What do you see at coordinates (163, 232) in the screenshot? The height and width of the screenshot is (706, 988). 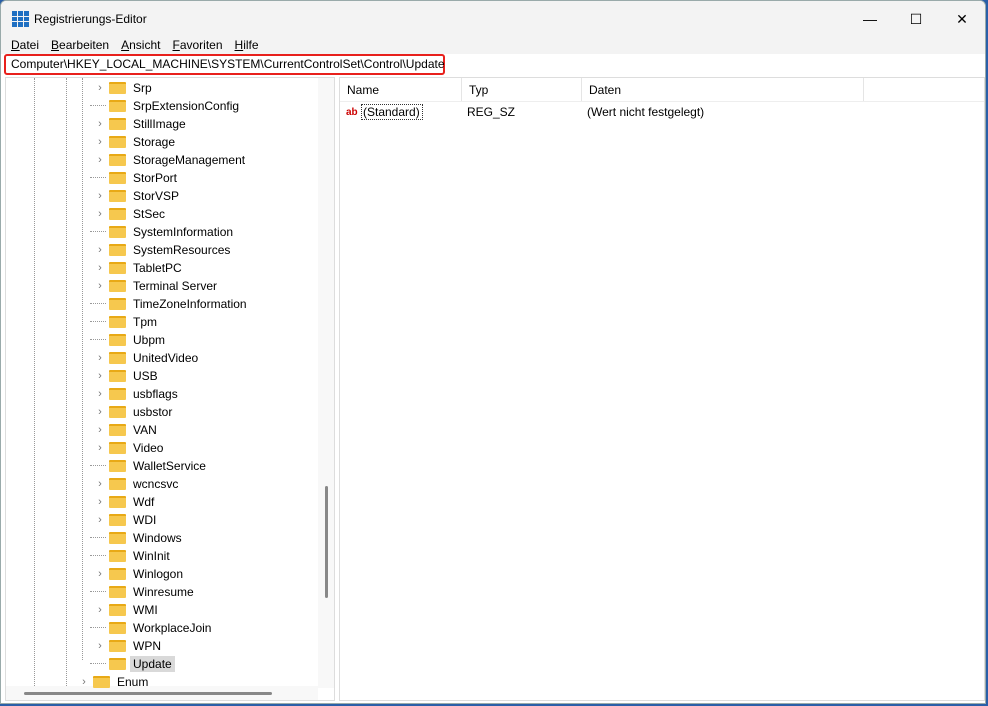 I see `tree-item-systeminformation: SystemInformation` at bounding box center [163, 232].